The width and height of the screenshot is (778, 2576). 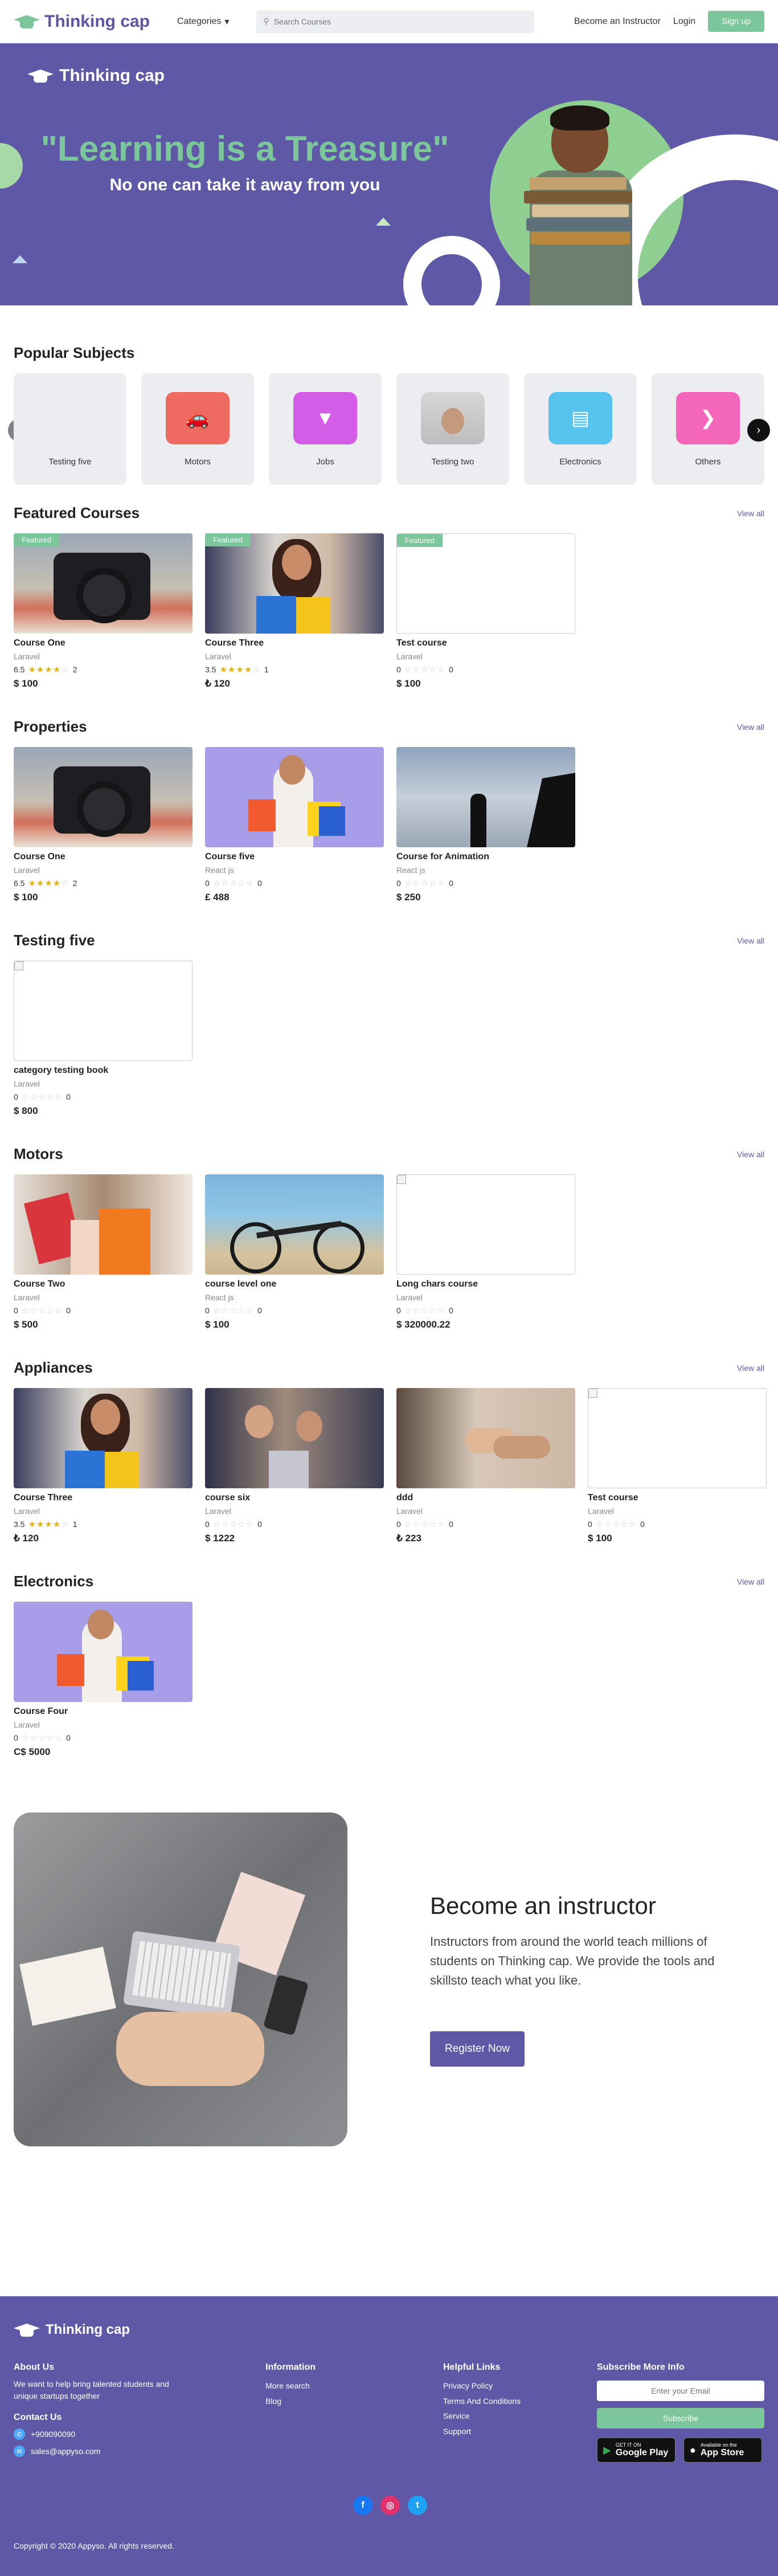 What do you see at coordinates (325, 462) in the screenshot?
I see `subject-label: Jobs` at bounding box center [325, 462].